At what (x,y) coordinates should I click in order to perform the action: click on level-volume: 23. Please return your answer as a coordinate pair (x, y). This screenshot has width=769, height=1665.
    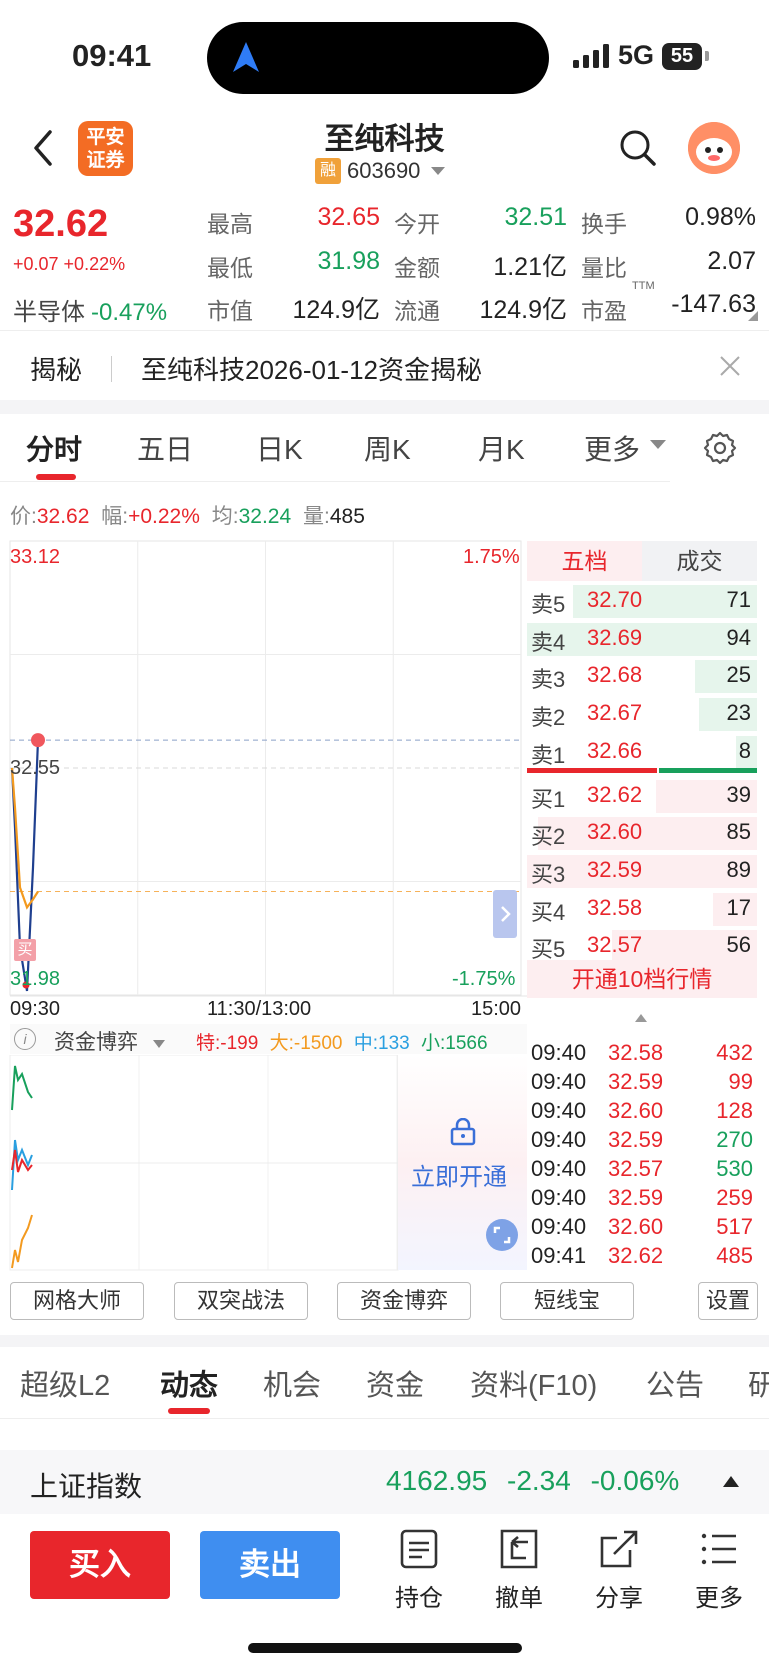
    Looking at the image, I should click on (738, 713).